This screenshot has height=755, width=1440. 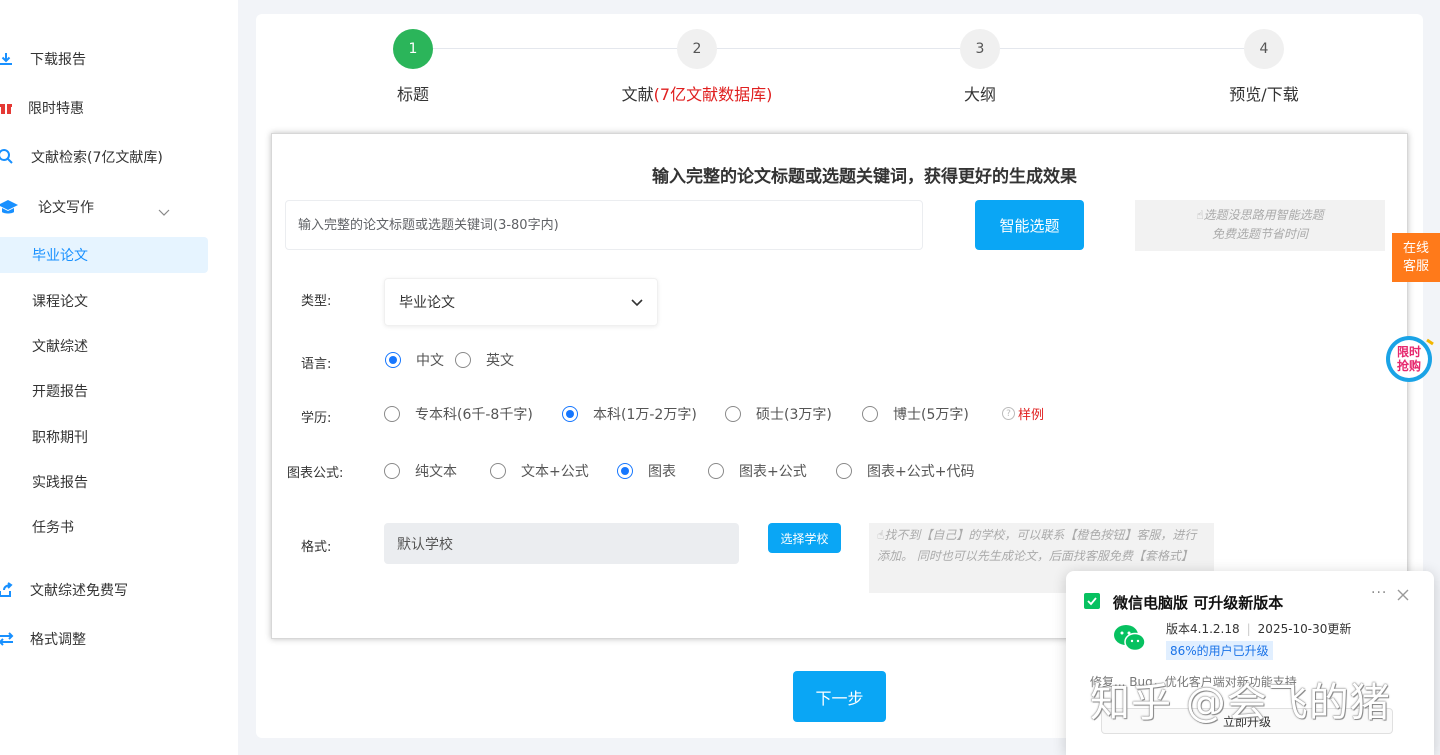 What do you see at coordinates (9, 207) in the screenshot?
I see `graduation-cap-icon` at bounding box center [9, 207].